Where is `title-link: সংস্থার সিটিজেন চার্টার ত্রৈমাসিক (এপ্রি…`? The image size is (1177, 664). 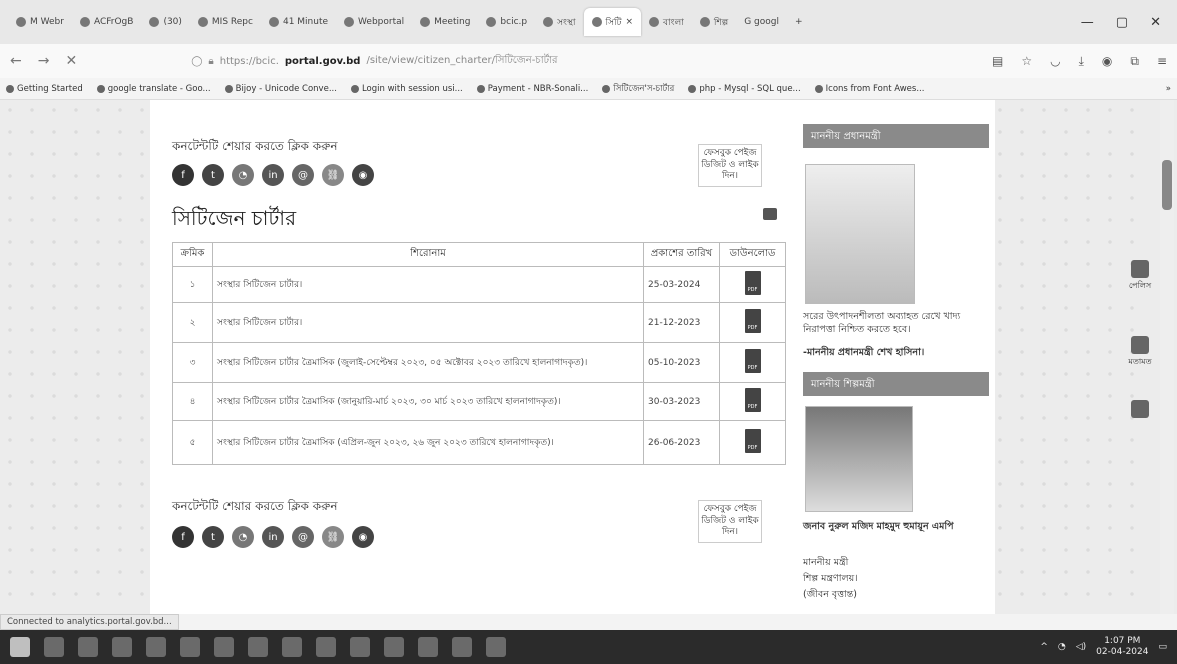 title-link: সংস্থার সিটিজেন চার্টার ত্রৈমাসিক (এপ্রি… is located at coordinates (428, 442).